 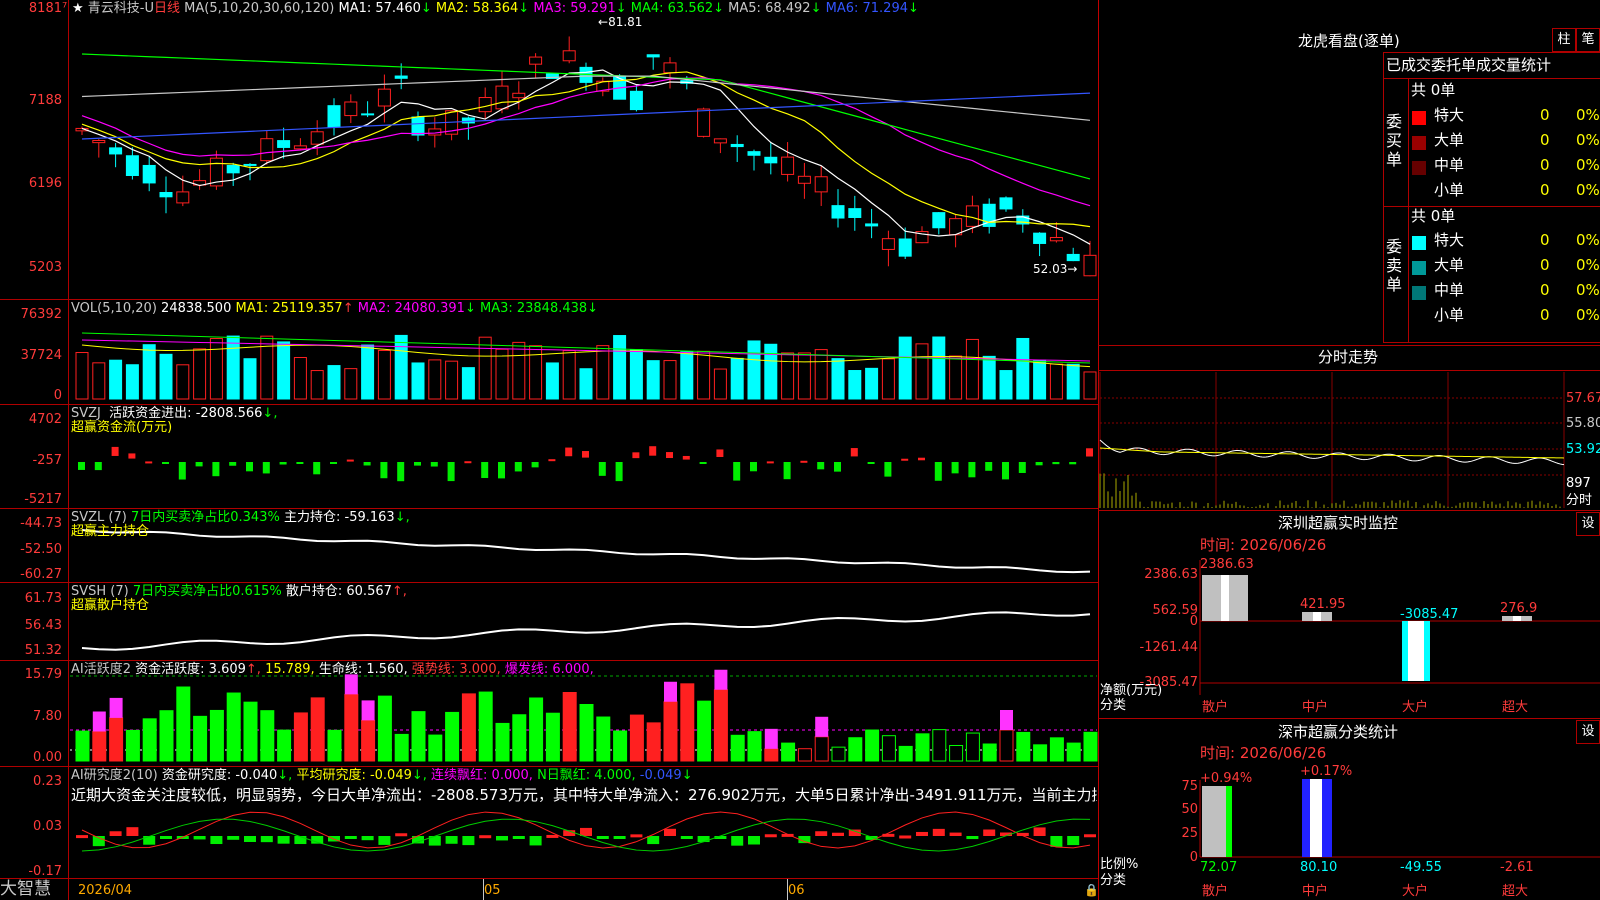 I want to click on ma3-line, so click(x=586, y=142).